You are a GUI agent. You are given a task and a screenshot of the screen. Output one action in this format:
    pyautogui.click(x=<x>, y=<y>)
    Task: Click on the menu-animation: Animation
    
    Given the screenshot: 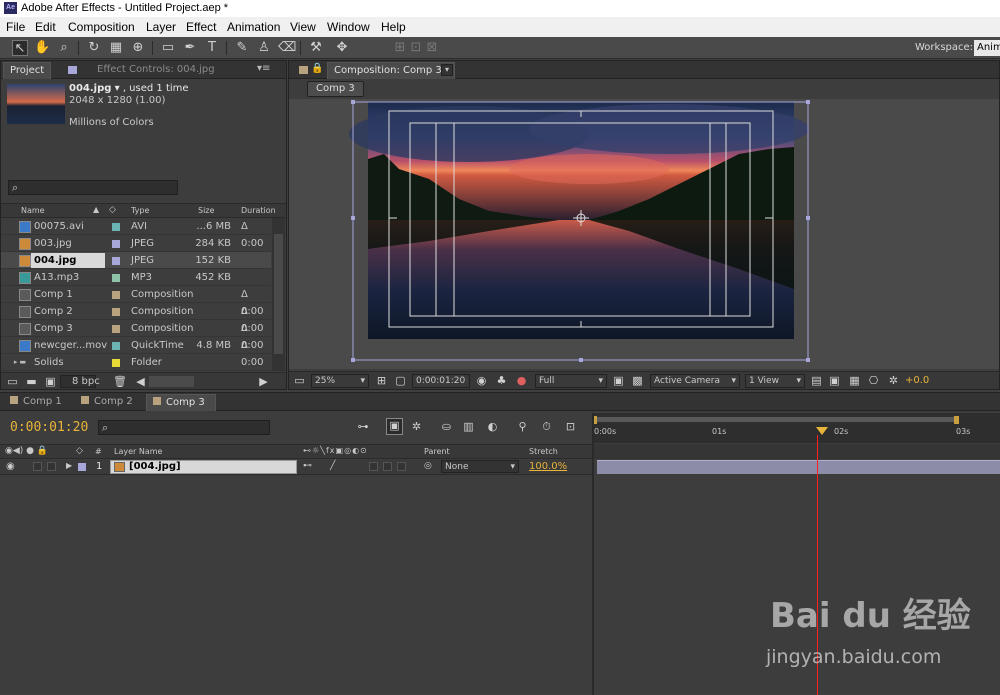 What is the action you would take?
    pyautogui.click(x=253, y=27)
    